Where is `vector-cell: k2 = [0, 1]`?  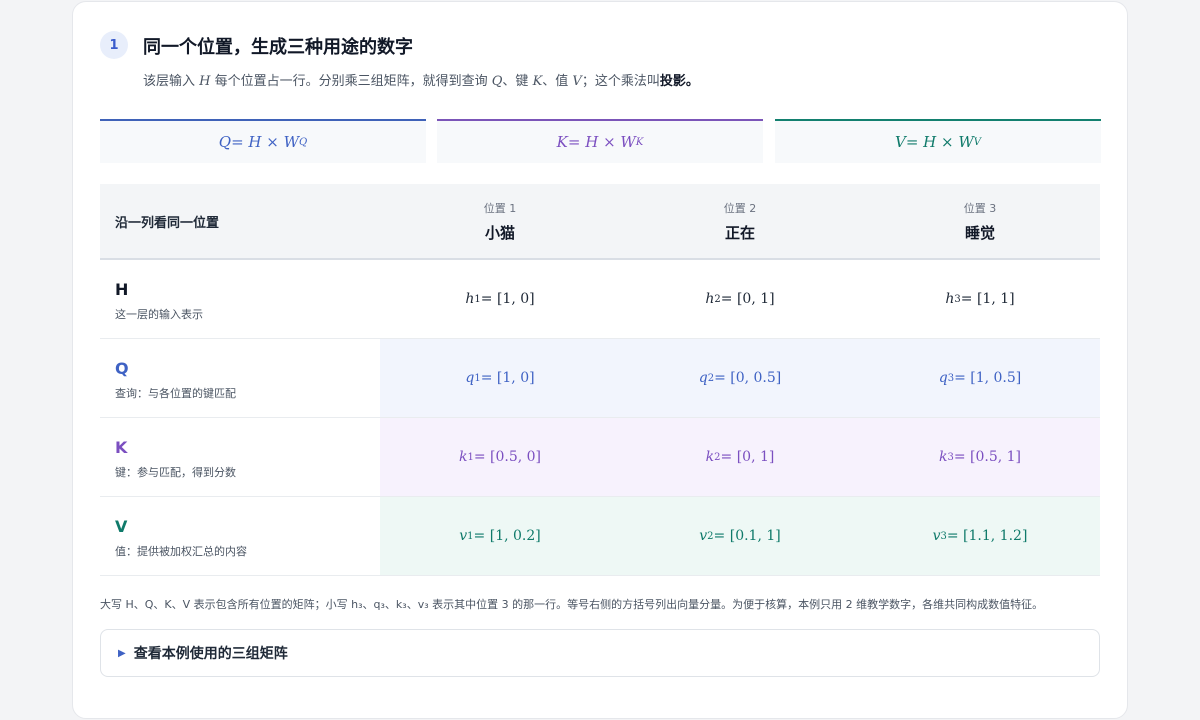 vector-cell: k2 = [0, 1] is located at coordinates (740, 457).